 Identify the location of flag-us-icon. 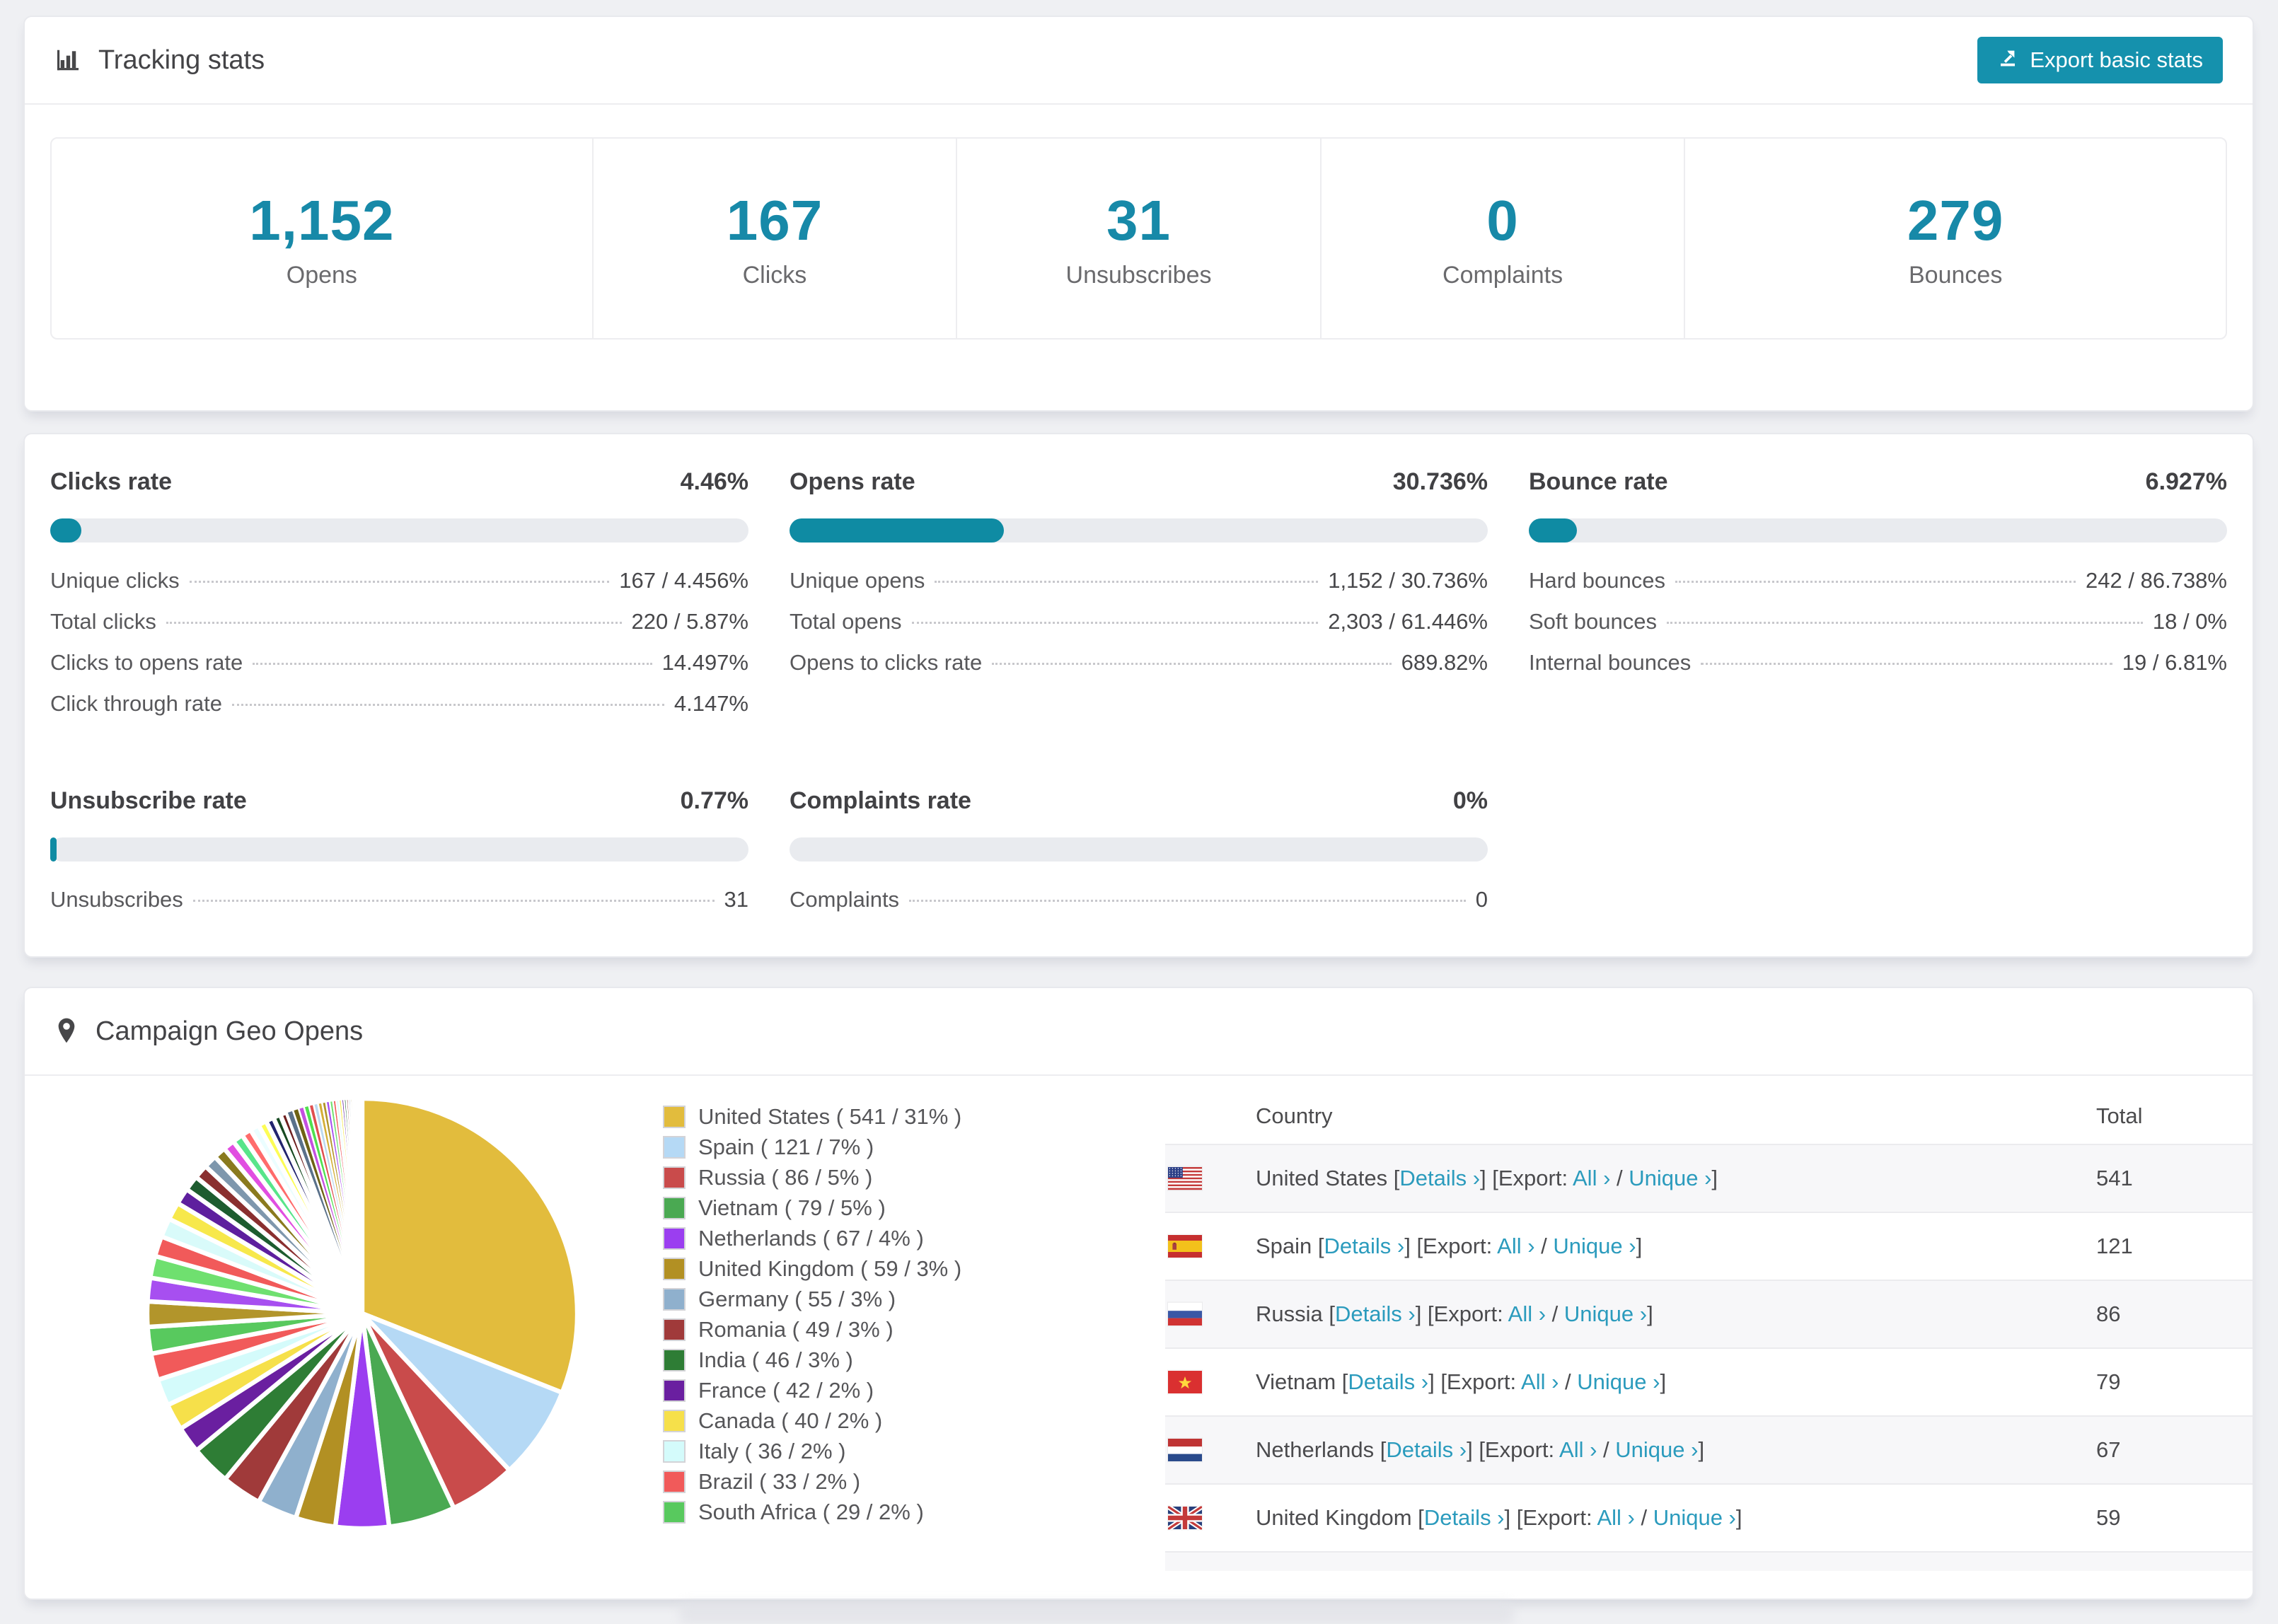
(1185, 1178).